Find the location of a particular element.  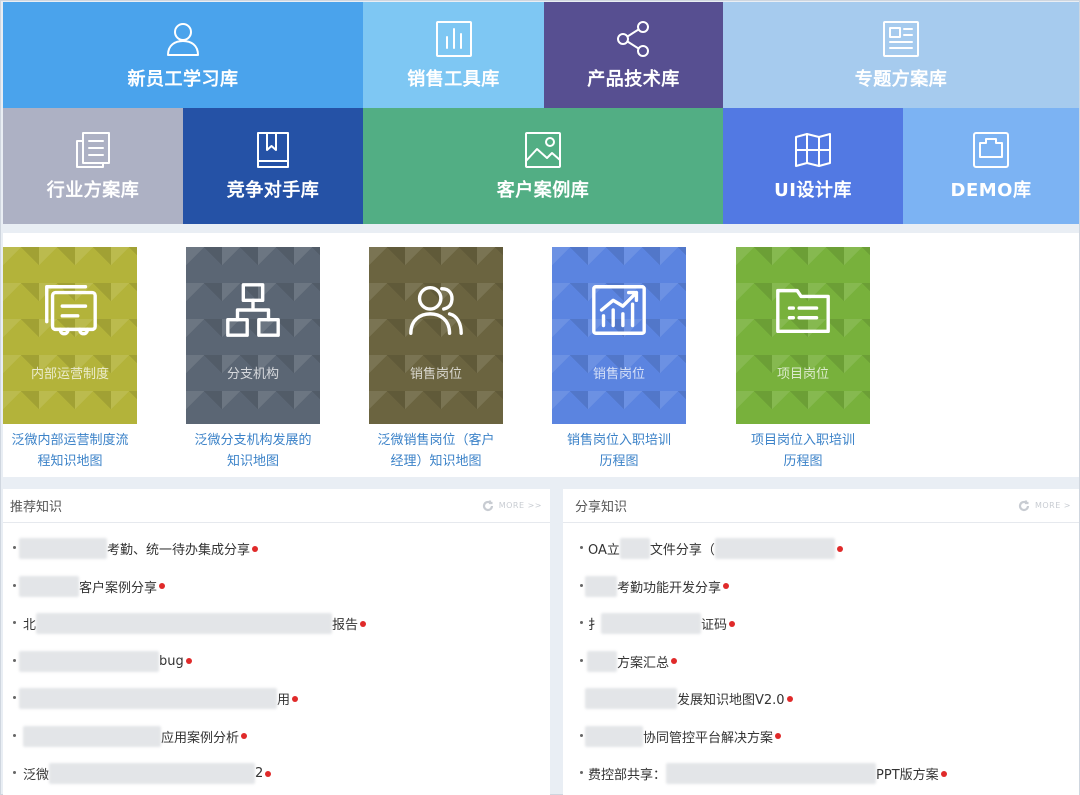

tile-customer-cases: 客户案例库 is located at coordinates (543, 166).